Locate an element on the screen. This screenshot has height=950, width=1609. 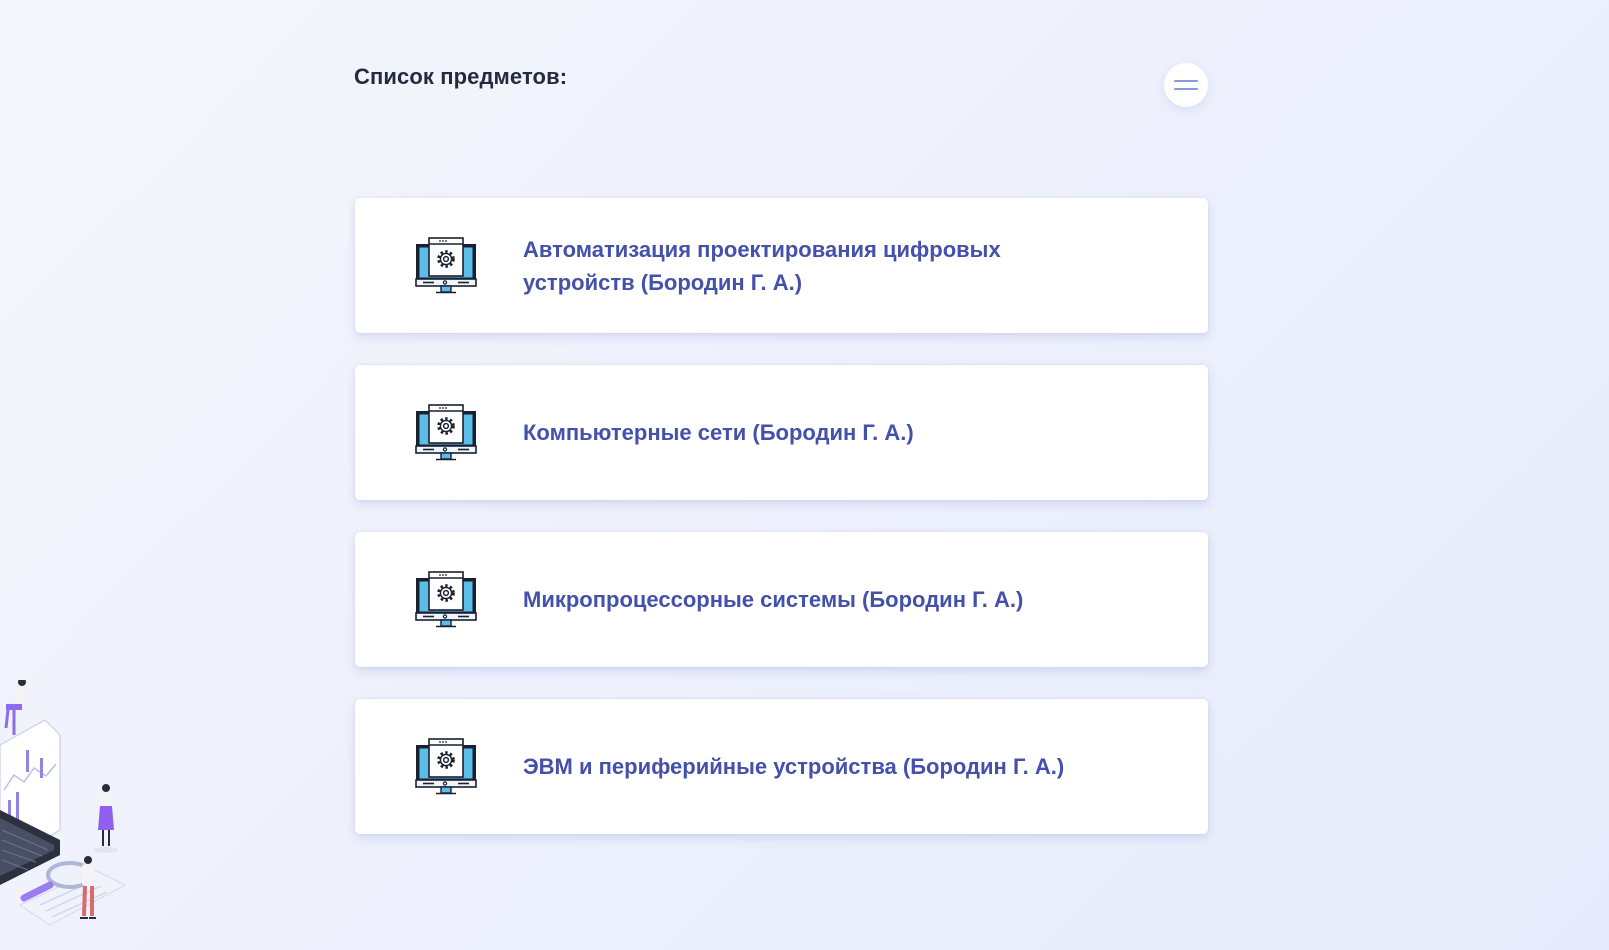
subject-title: Компьютерные сети (Бородин Г. А.) is located at coordinates (718, 432).